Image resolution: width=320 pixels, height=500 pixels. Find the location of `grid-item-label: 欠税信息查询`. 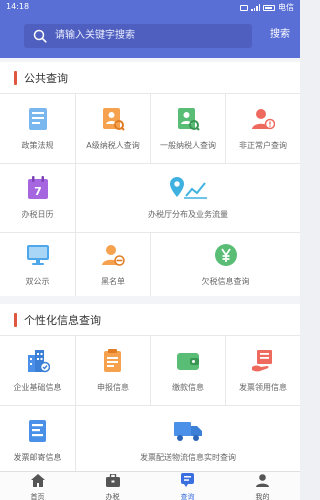

grid-item-label: 欠税信息查询 is located at coordinates (225, 281).